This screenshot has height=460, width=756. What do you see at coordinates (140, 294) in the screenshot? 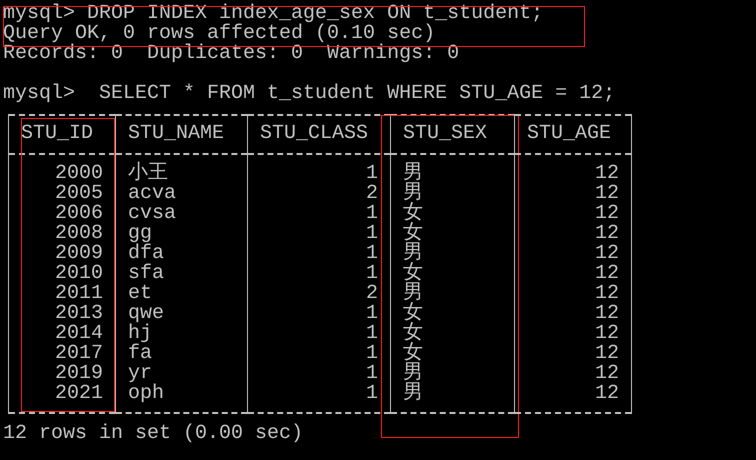
I see `table-cell: et` at bounding box center [140, 294].